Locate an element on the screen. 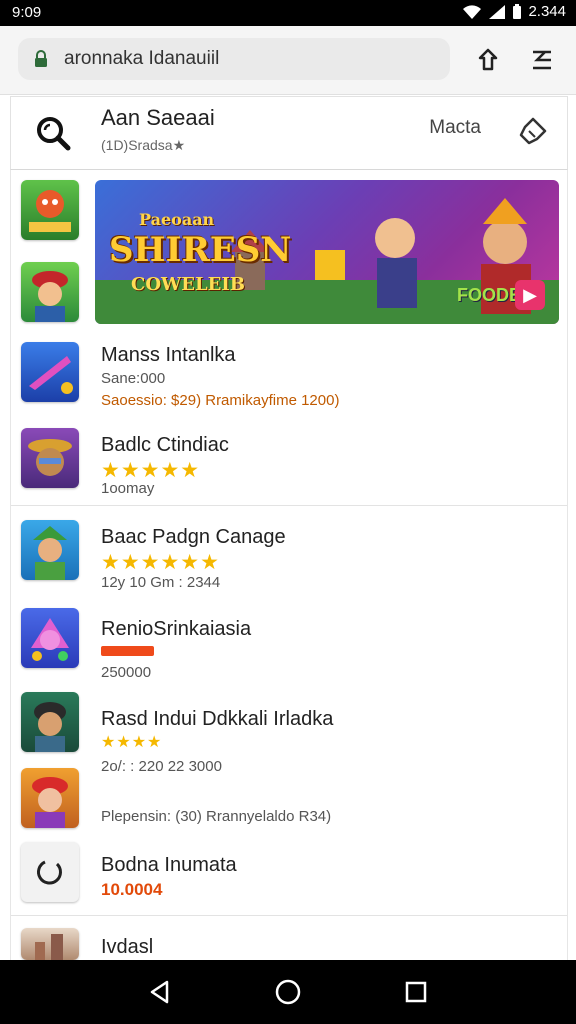 The width and height of the screenshot is (576, 1024). cowboy-icon is located at coordinates (50, 457).